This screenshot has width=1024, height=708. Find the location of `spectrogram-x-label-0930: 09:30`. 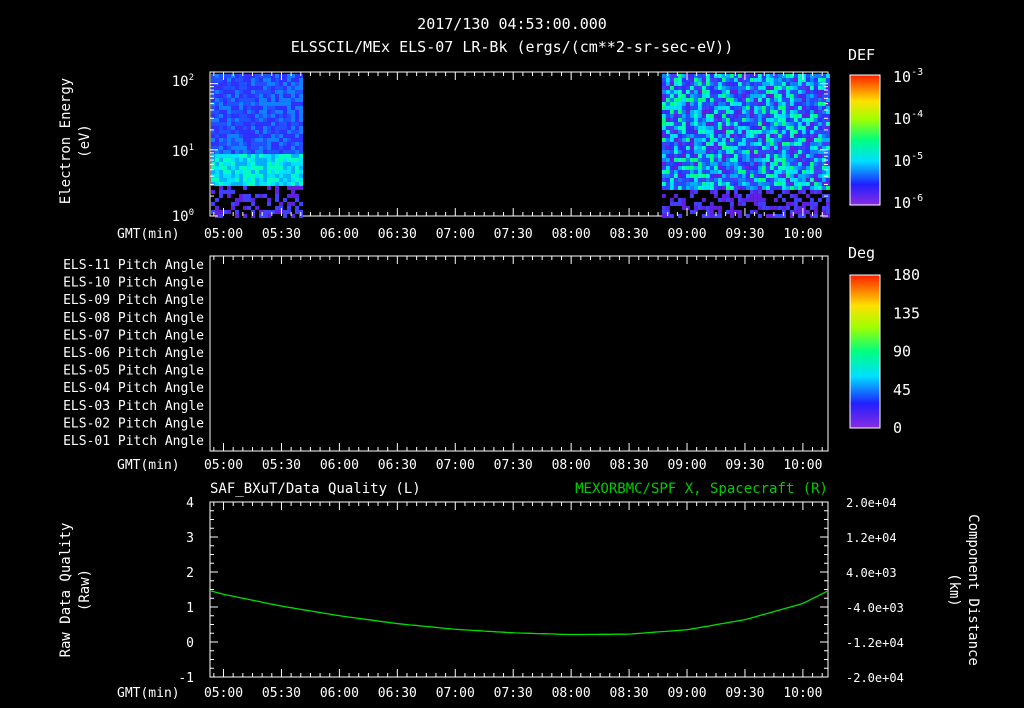

spectrogram-x-label-0930: 09:30 is located at coordinates (744, 234).